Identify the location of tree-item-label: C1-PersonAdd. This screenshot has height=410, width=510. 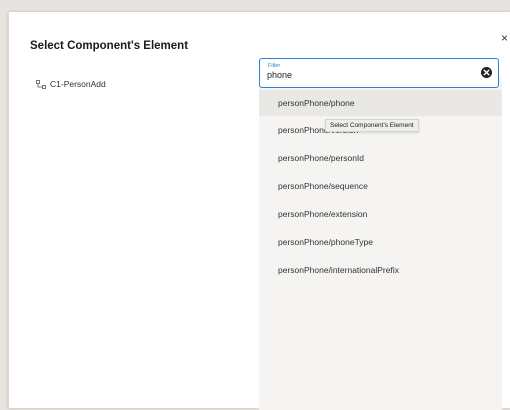
(78, 84).